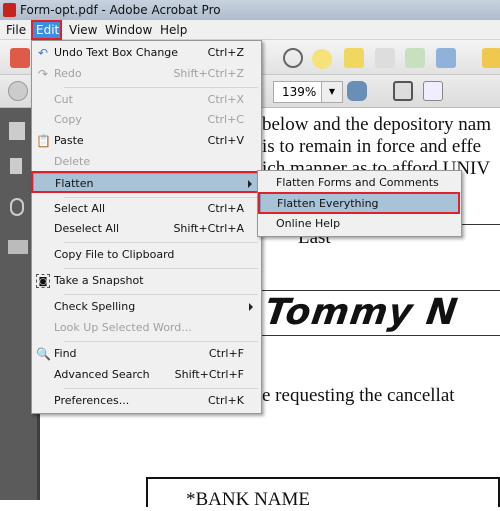  I want to click on attachment-icon, so click(17, 207).